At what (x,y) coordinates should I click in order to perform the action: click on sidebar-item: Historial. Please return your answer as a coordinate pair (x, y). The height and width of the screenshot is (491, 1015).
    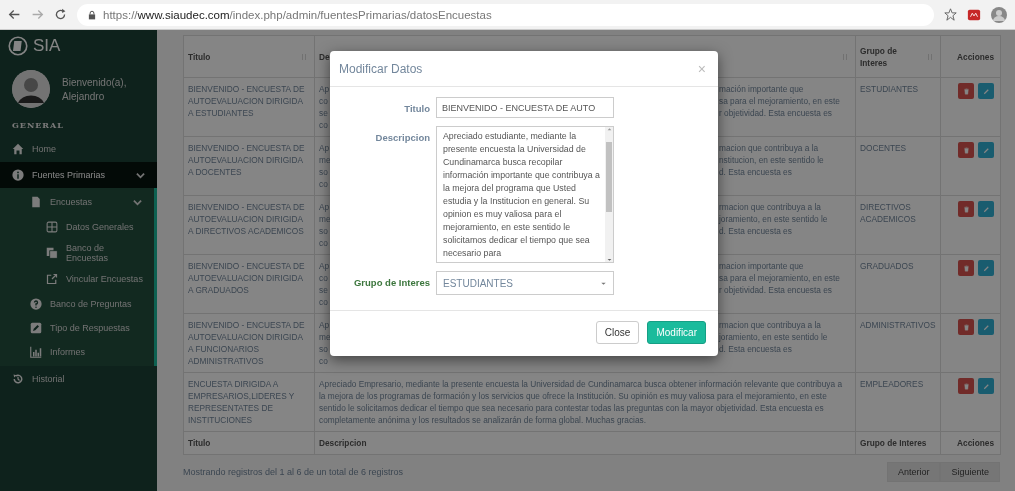
    Looking at the image, I should click on (78, 379).